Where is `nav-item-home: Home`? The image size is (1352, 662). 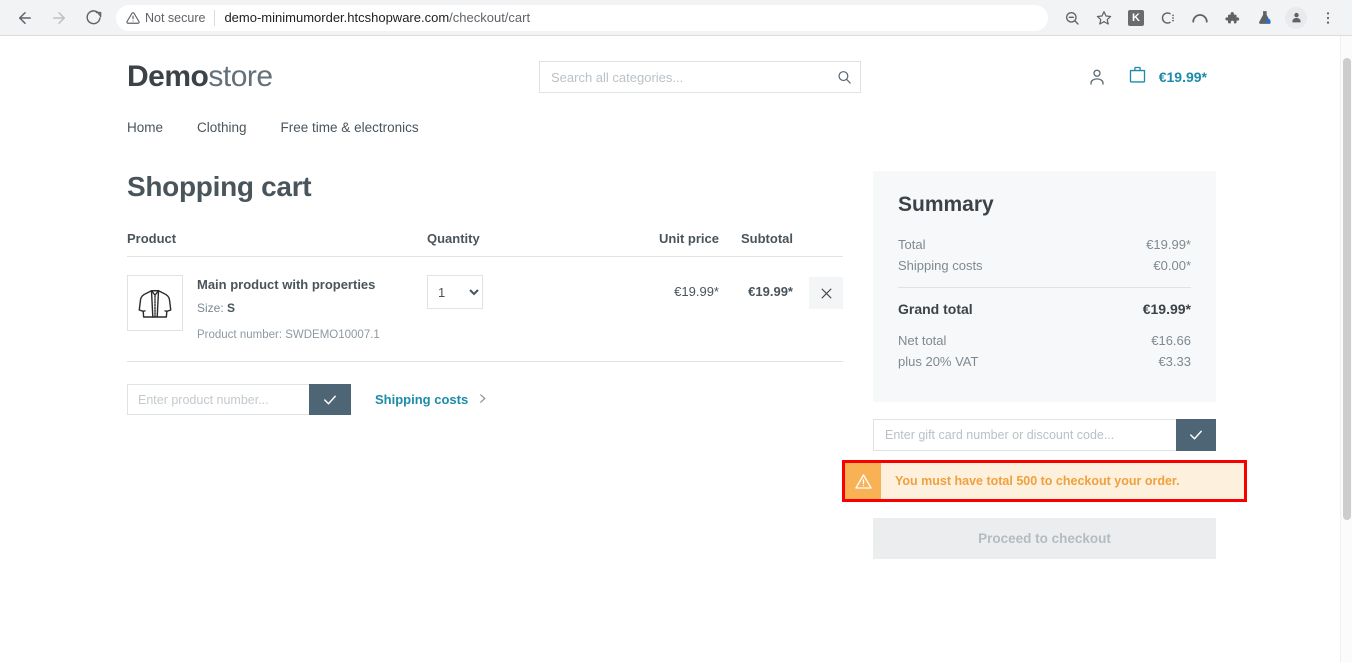
nav-item-home: Home is located at coordinates (145, 127).